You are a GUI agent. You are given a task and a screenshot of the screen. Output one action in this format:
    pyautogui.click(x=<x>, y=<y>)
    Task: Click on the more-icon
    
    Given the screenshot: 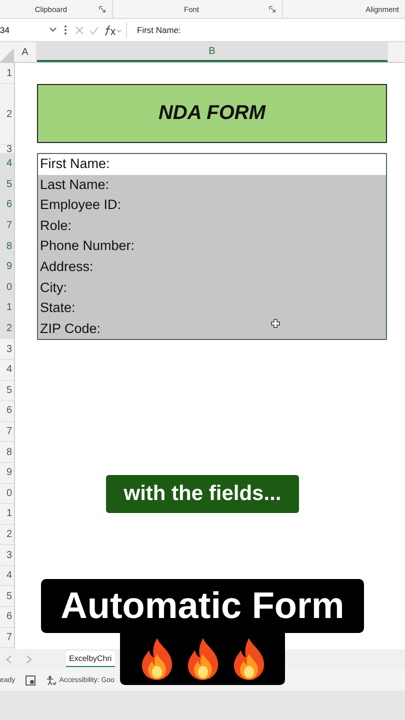 What is the action you would take?
    pyautogui.click(x=65, y=30)
    